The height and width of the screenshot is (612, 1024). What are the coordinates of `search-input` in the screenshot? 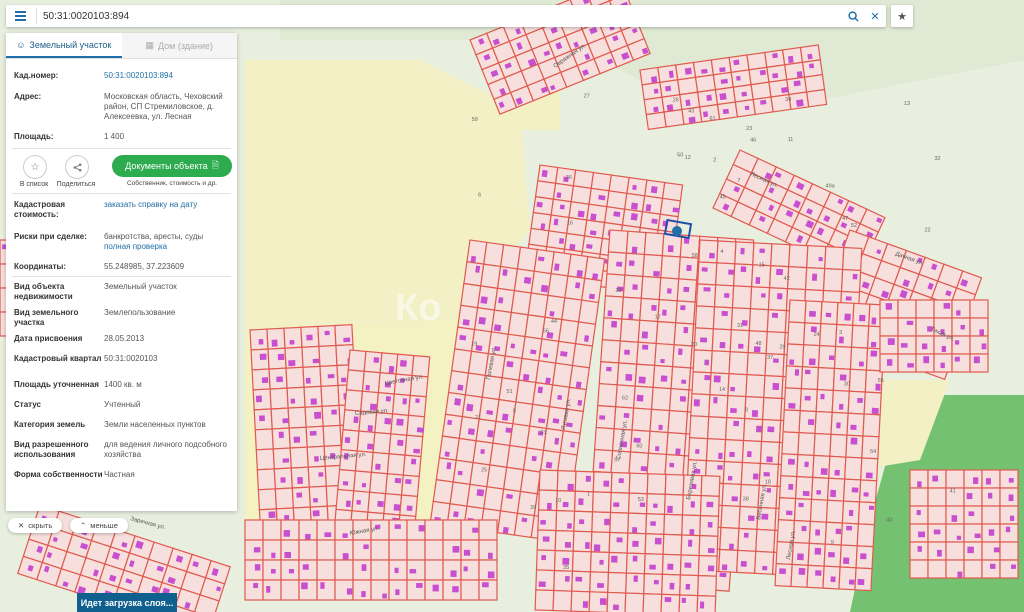 It's located at (423, 16).